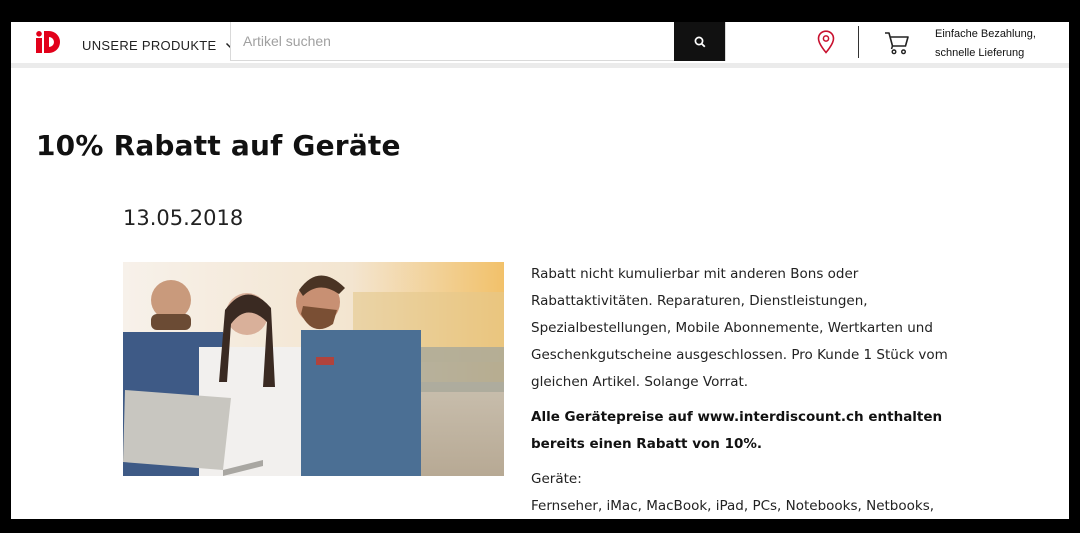 This screenshot has height=533, width=1080. What do you see at coordinates (1000, 44) in the screenshot?
I see `header-tagline: Einfache Bezahlung, schnelle Lieferung` at bounding box center [1000, 44].